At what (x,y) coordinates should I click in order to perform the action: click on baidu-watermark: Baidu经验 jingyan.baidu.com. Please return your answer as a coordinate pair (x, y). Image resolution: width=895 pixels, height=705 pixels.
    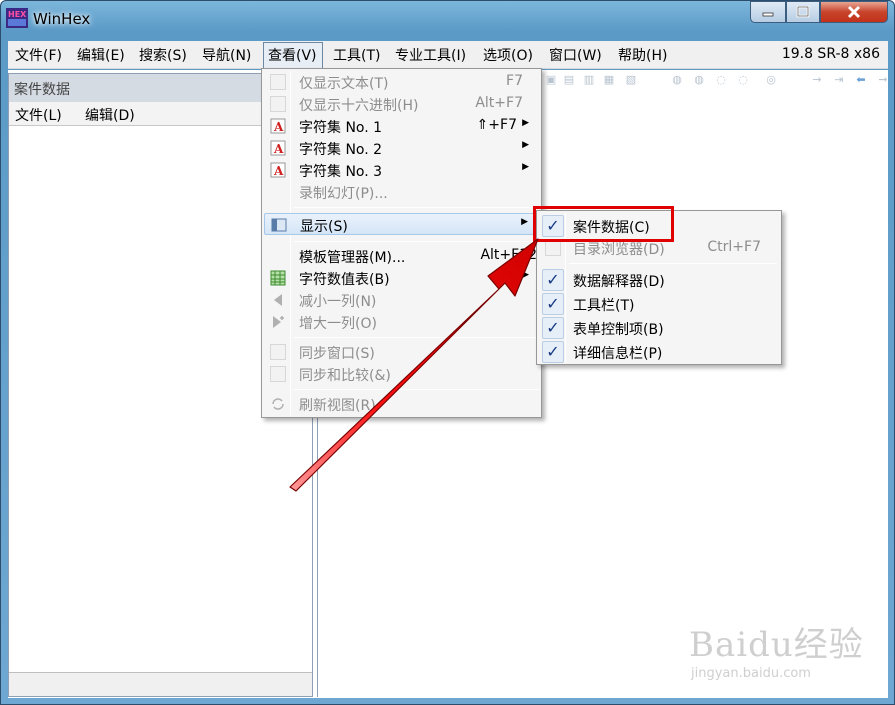
    Looking at the image, I should click on (789, 653).